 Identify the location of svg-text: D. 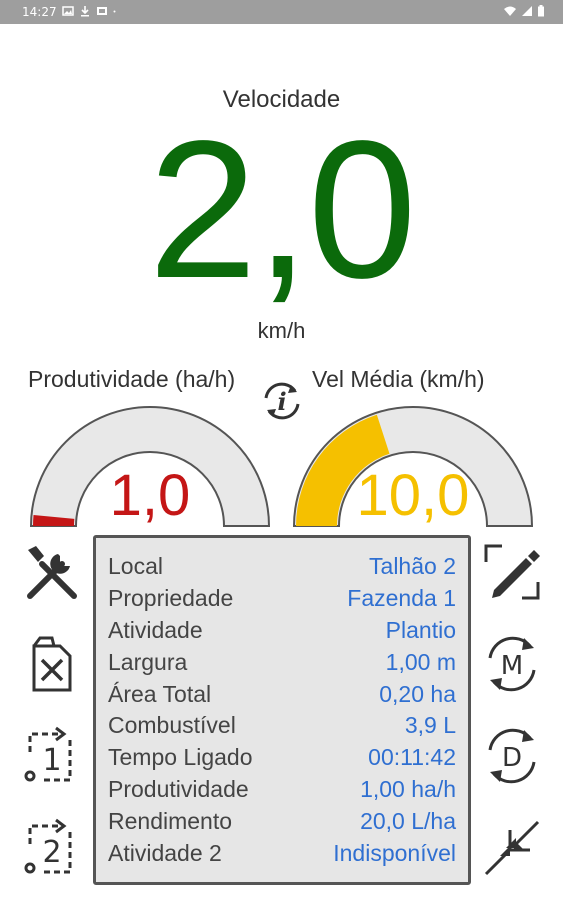
(512, 758).